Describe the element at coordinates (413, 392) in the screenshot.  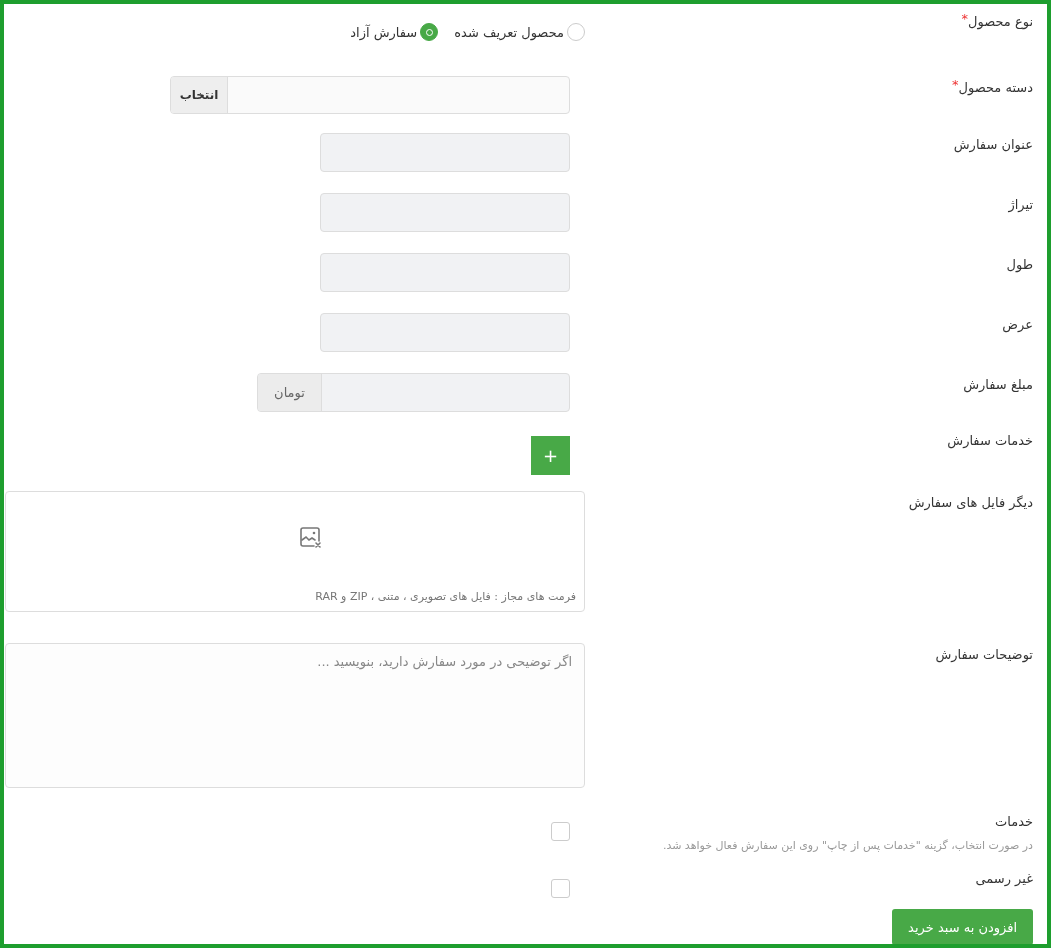
I see `price-field: تومان` at that location.